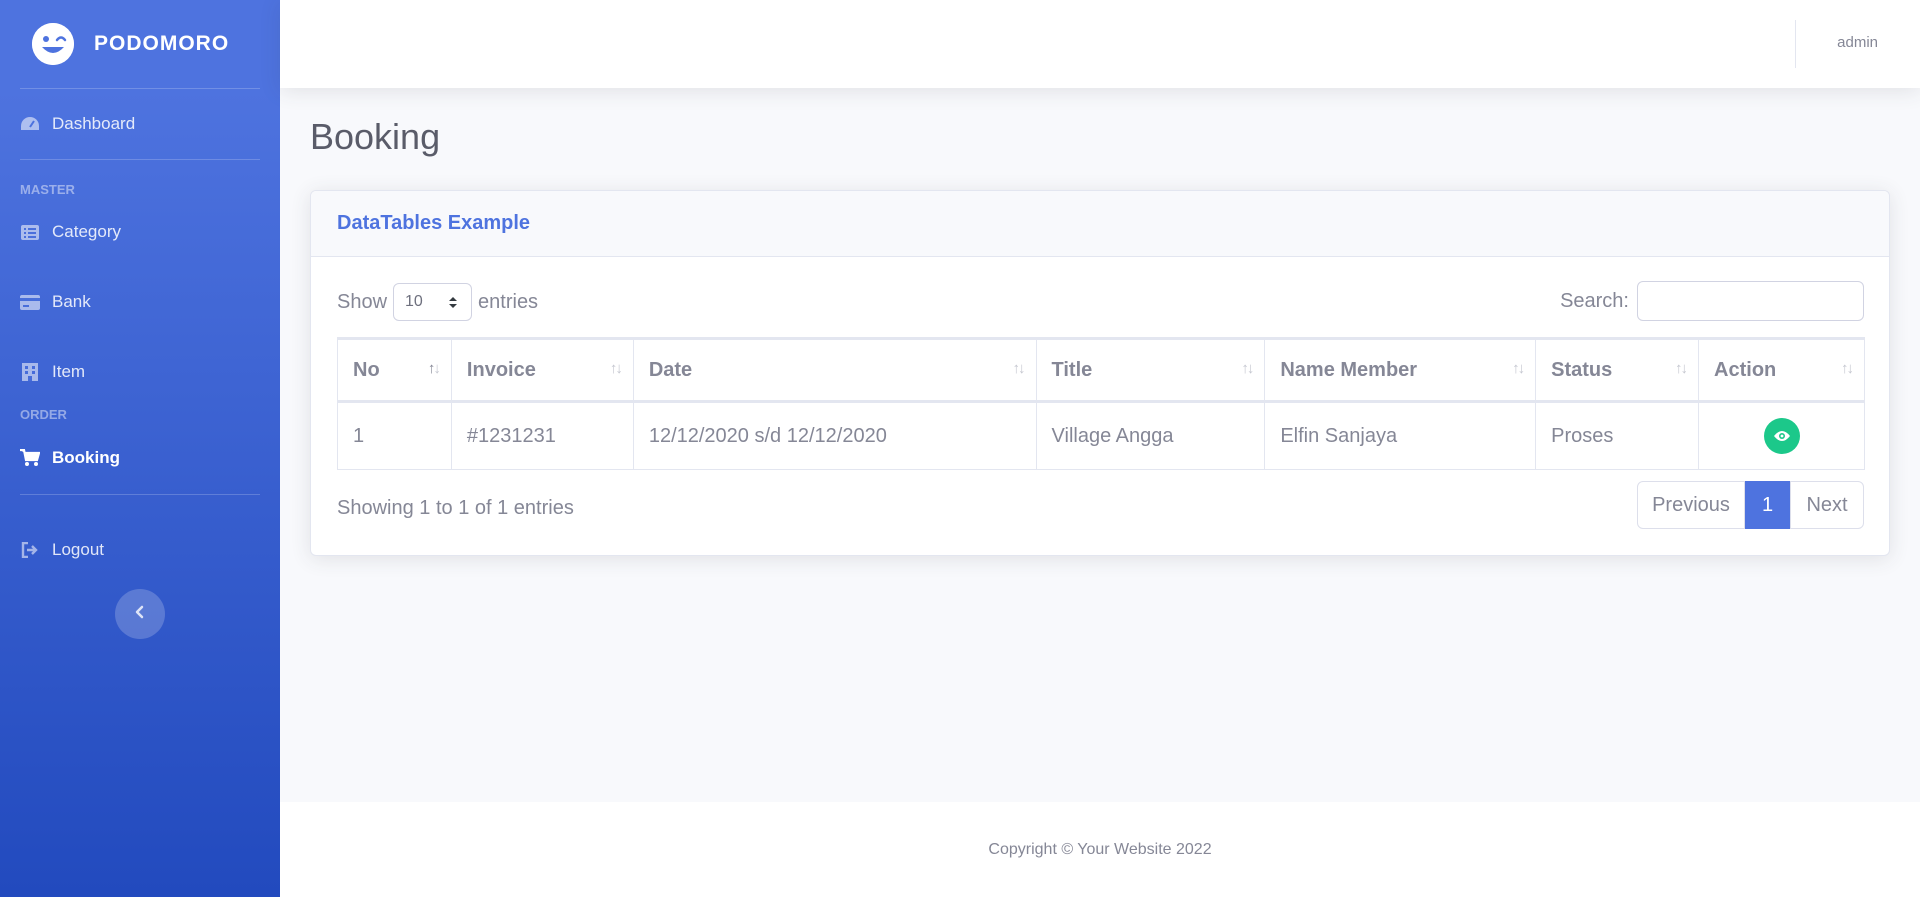 The width and height of the screenshot is (1920, 897). What do you see at coordinates (140, 458) in the screenshot?
I see `sidebar-item-booking: Booking` at bounding box center [140, 458].